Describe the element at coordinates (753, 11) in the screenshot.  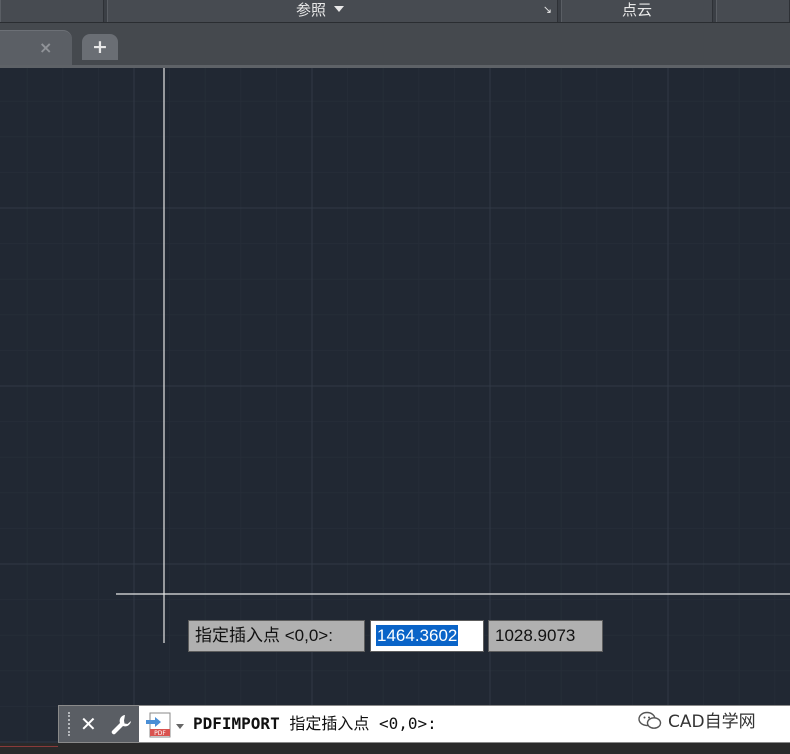
I see `ribbon-panel-next` at that location.